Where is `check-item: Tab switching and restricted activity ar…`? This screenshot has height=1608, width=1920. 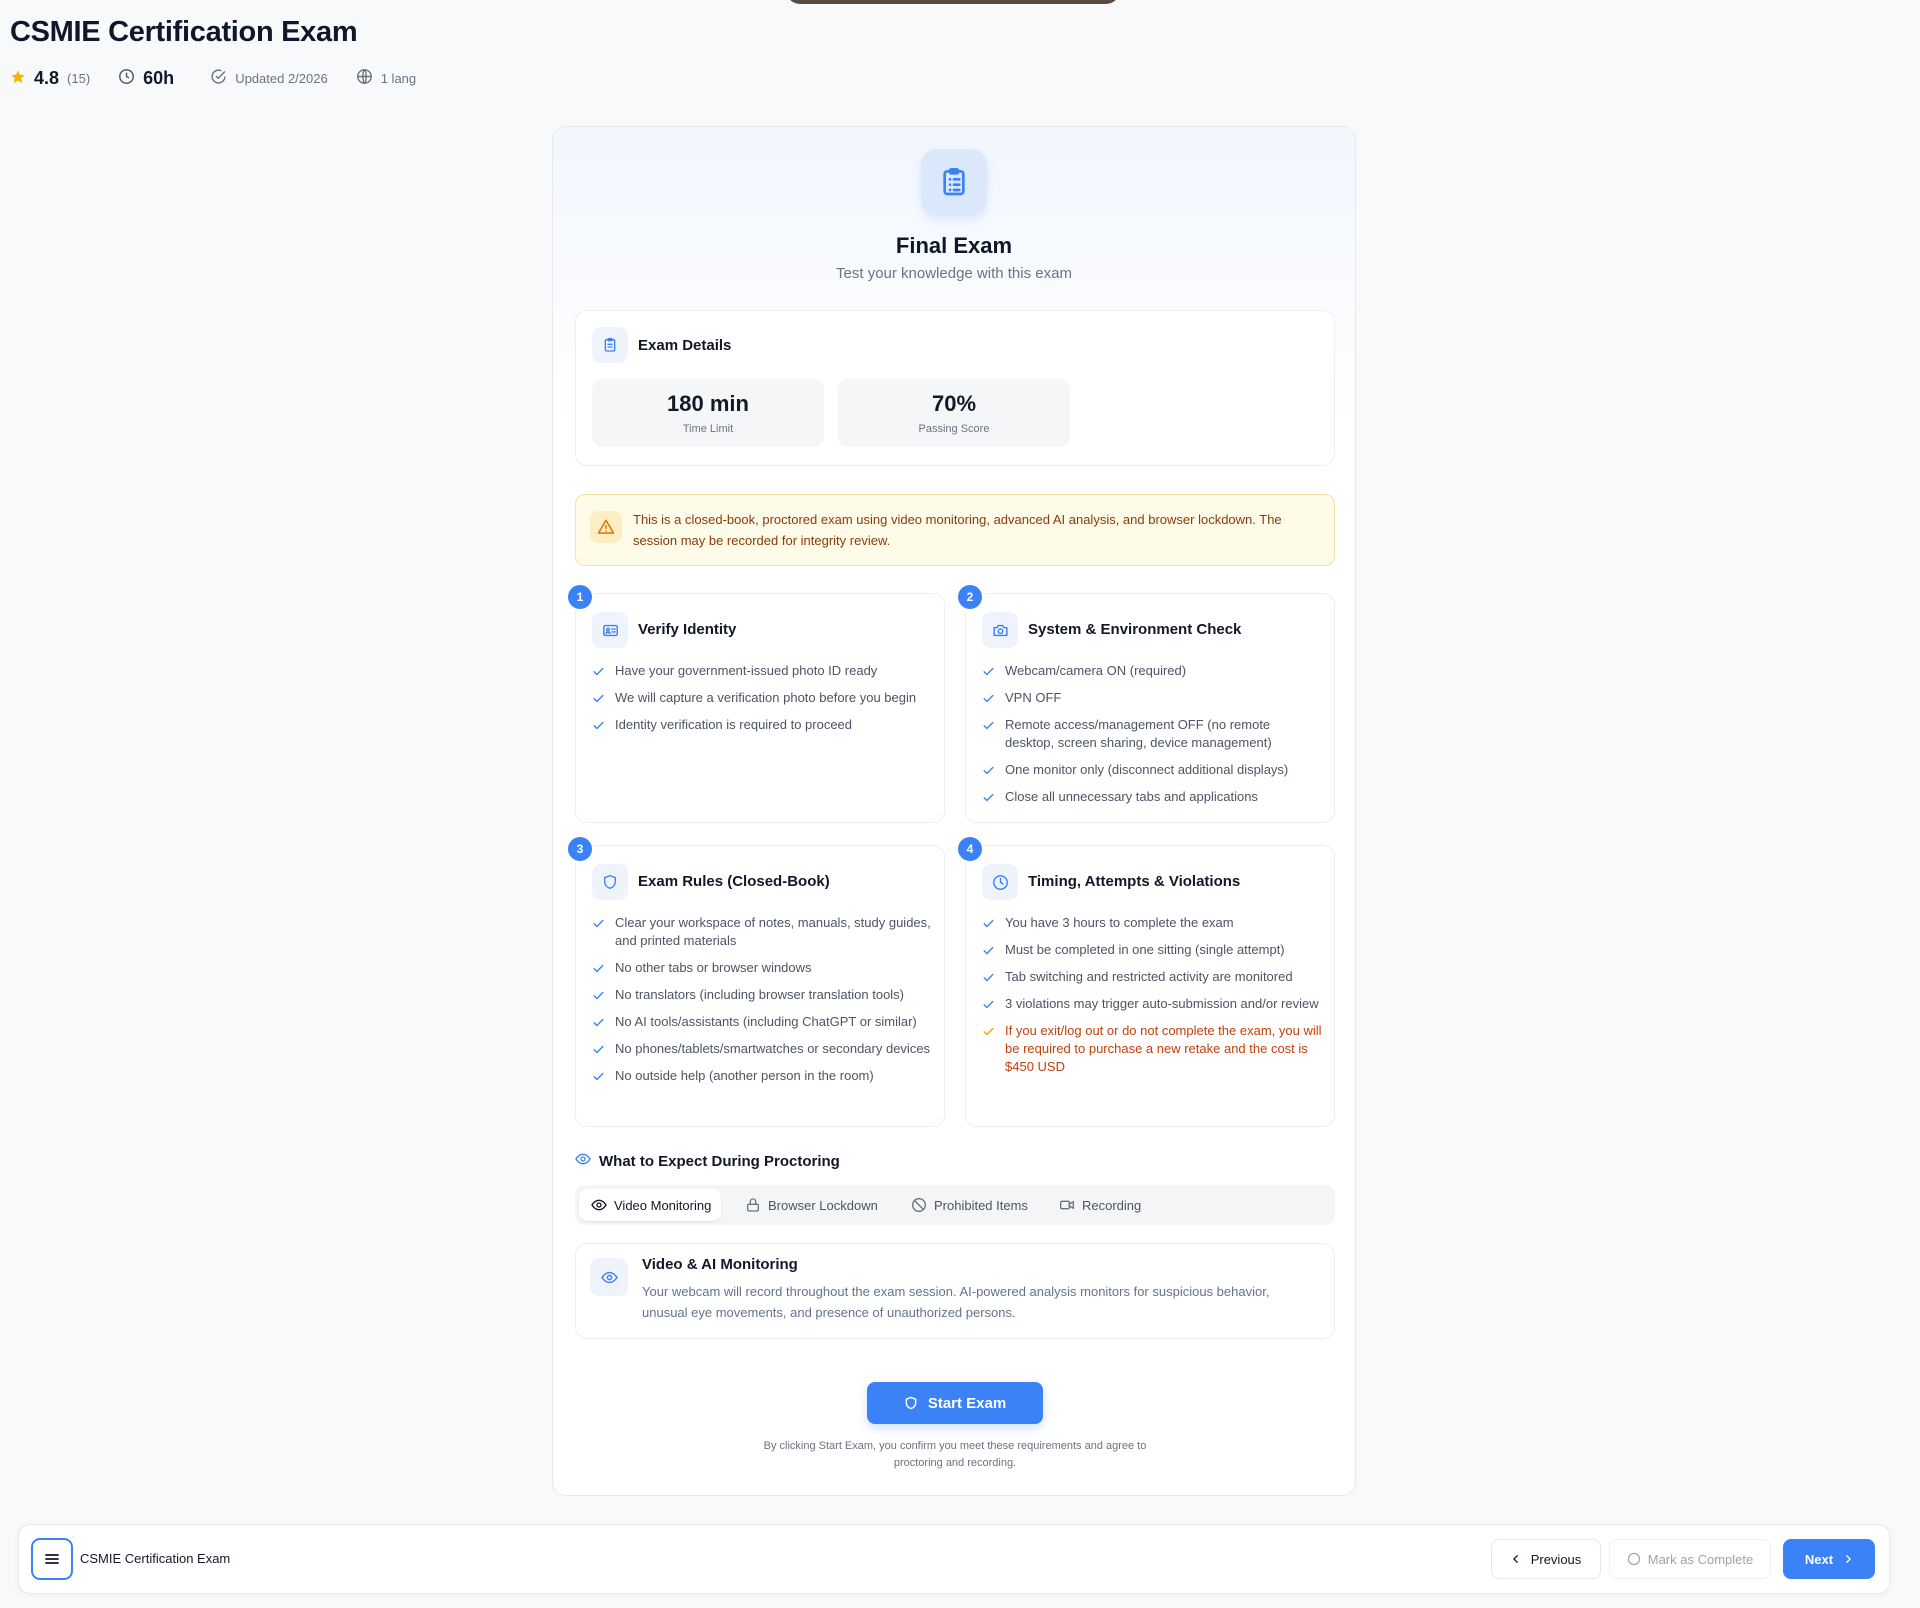
check-item: Tab switching and restricted activity ar… is located at coordinates (1152, 977).